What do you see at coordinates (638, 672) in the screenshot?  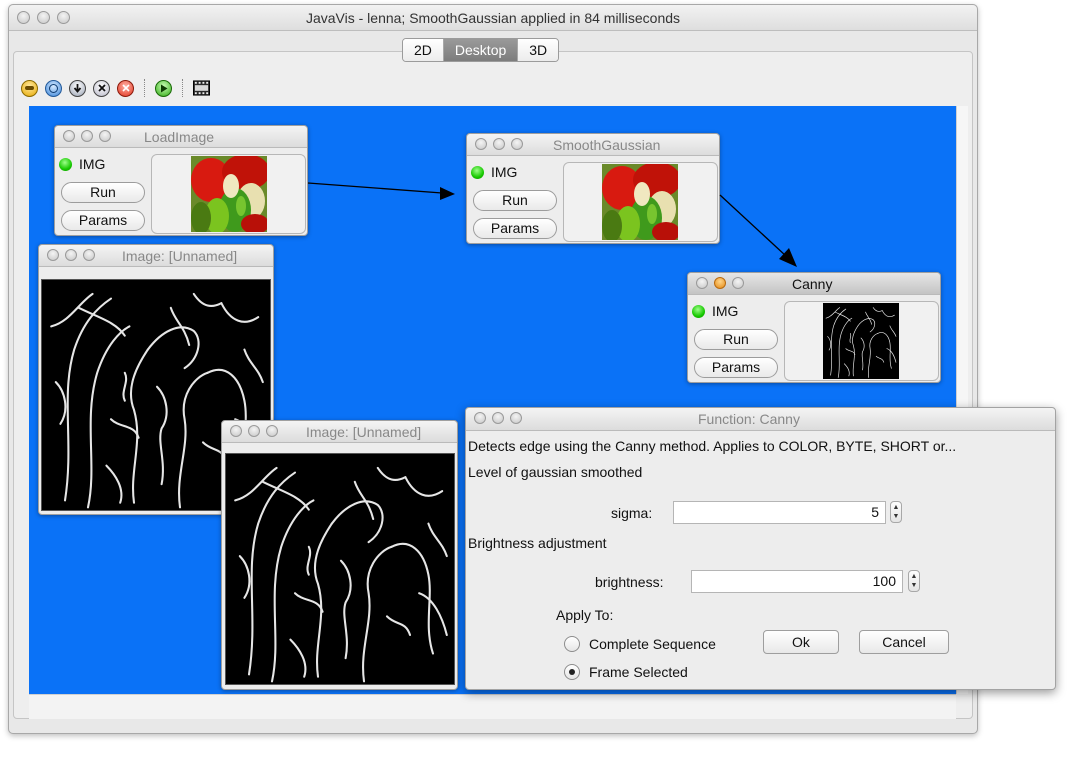 I see `option-label-frame: Frame Selected` at bounding box center [638, 672].